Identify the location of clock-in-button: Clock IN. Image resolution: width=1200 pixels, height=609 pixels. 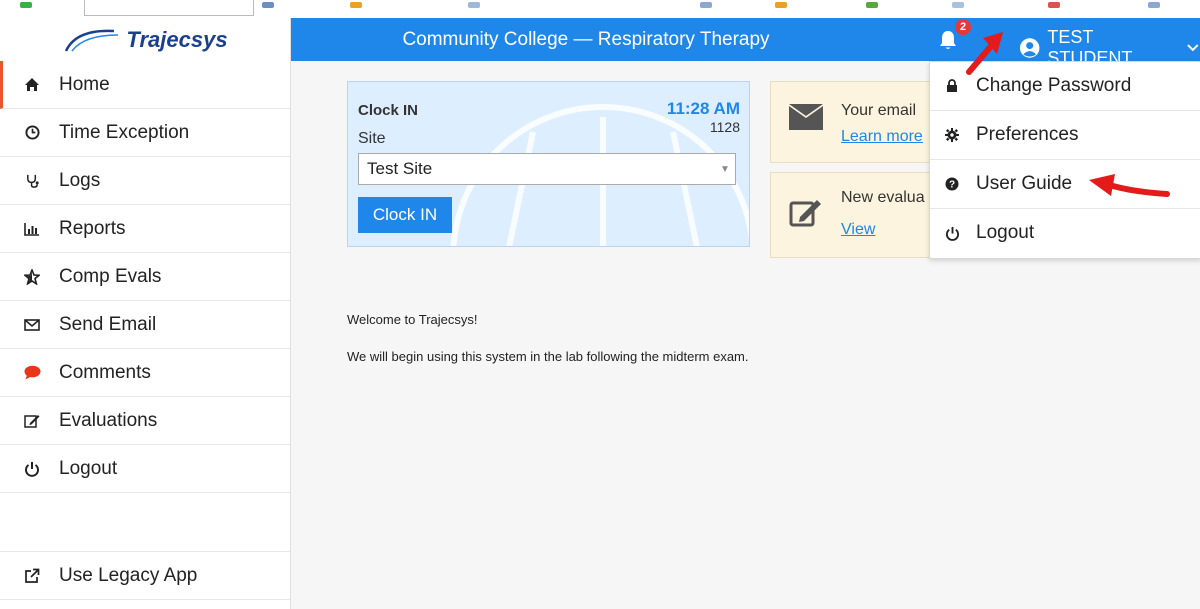
(405, 215).